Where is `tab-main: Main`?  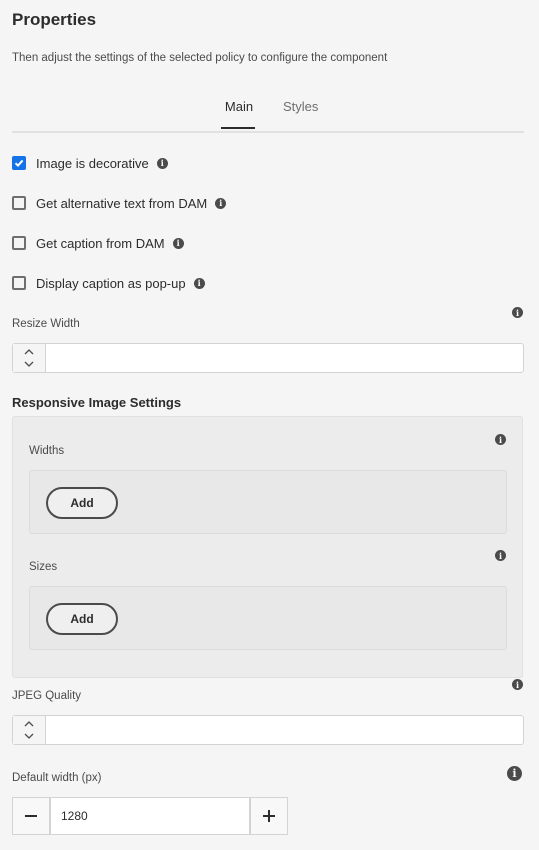
tab-main: Main is located at coordinates (239, 112).